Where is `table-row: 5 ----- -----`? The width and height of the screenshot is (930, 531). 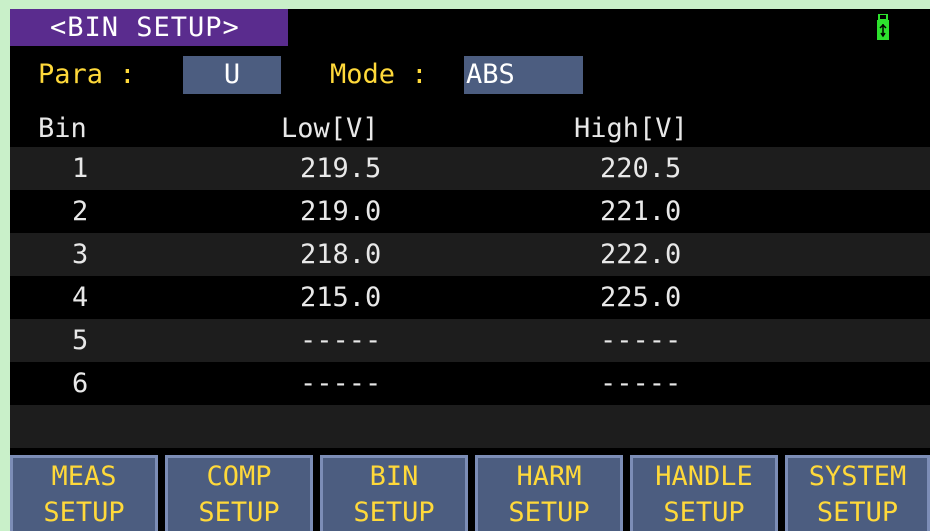
table-row: 5 ----- ----- is located at coordinates (470, 340).